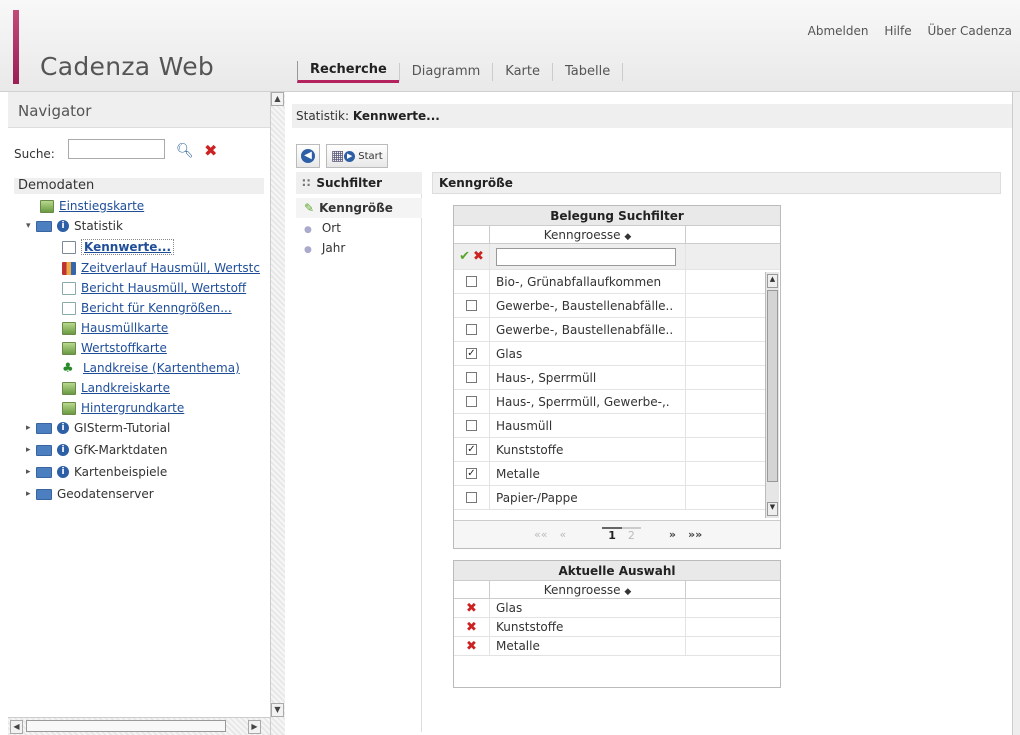 This screenshot has width=1020, height=735. I want to click on list-item: ✖ Metalle, so click(617, 646).